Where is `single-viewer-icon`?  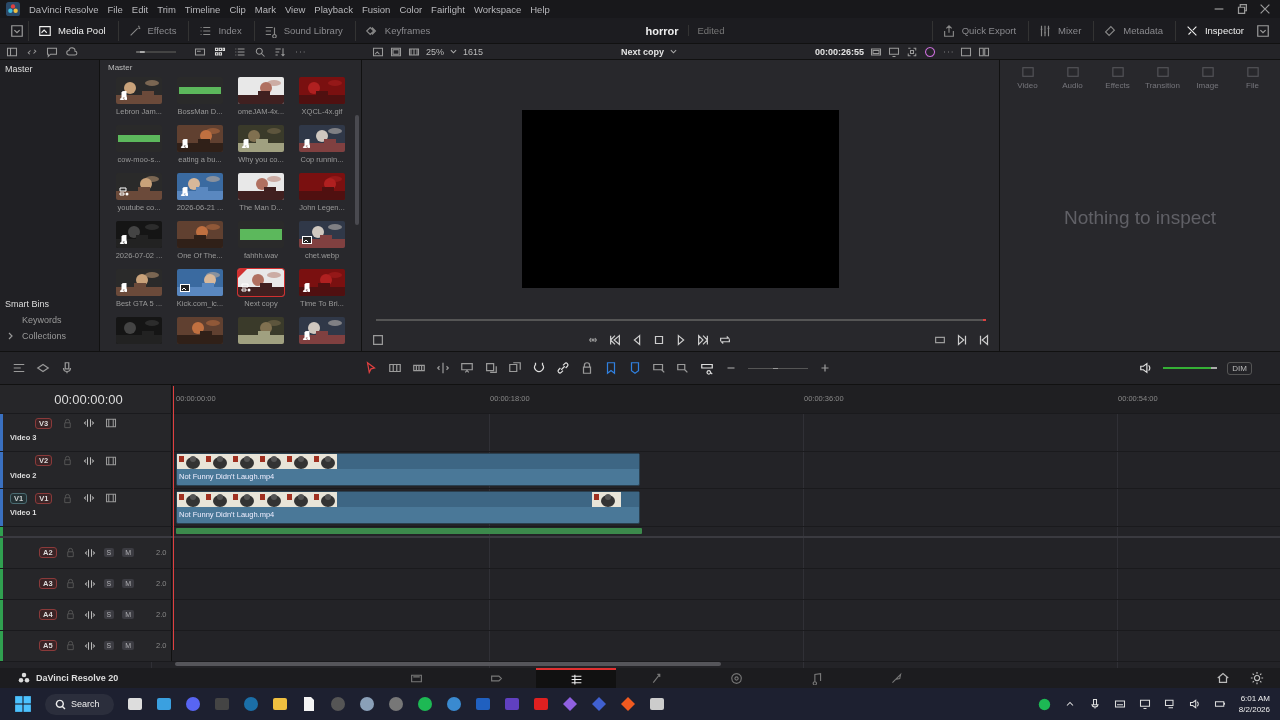
single-viewer-icon is located at coordinates (966, 51).